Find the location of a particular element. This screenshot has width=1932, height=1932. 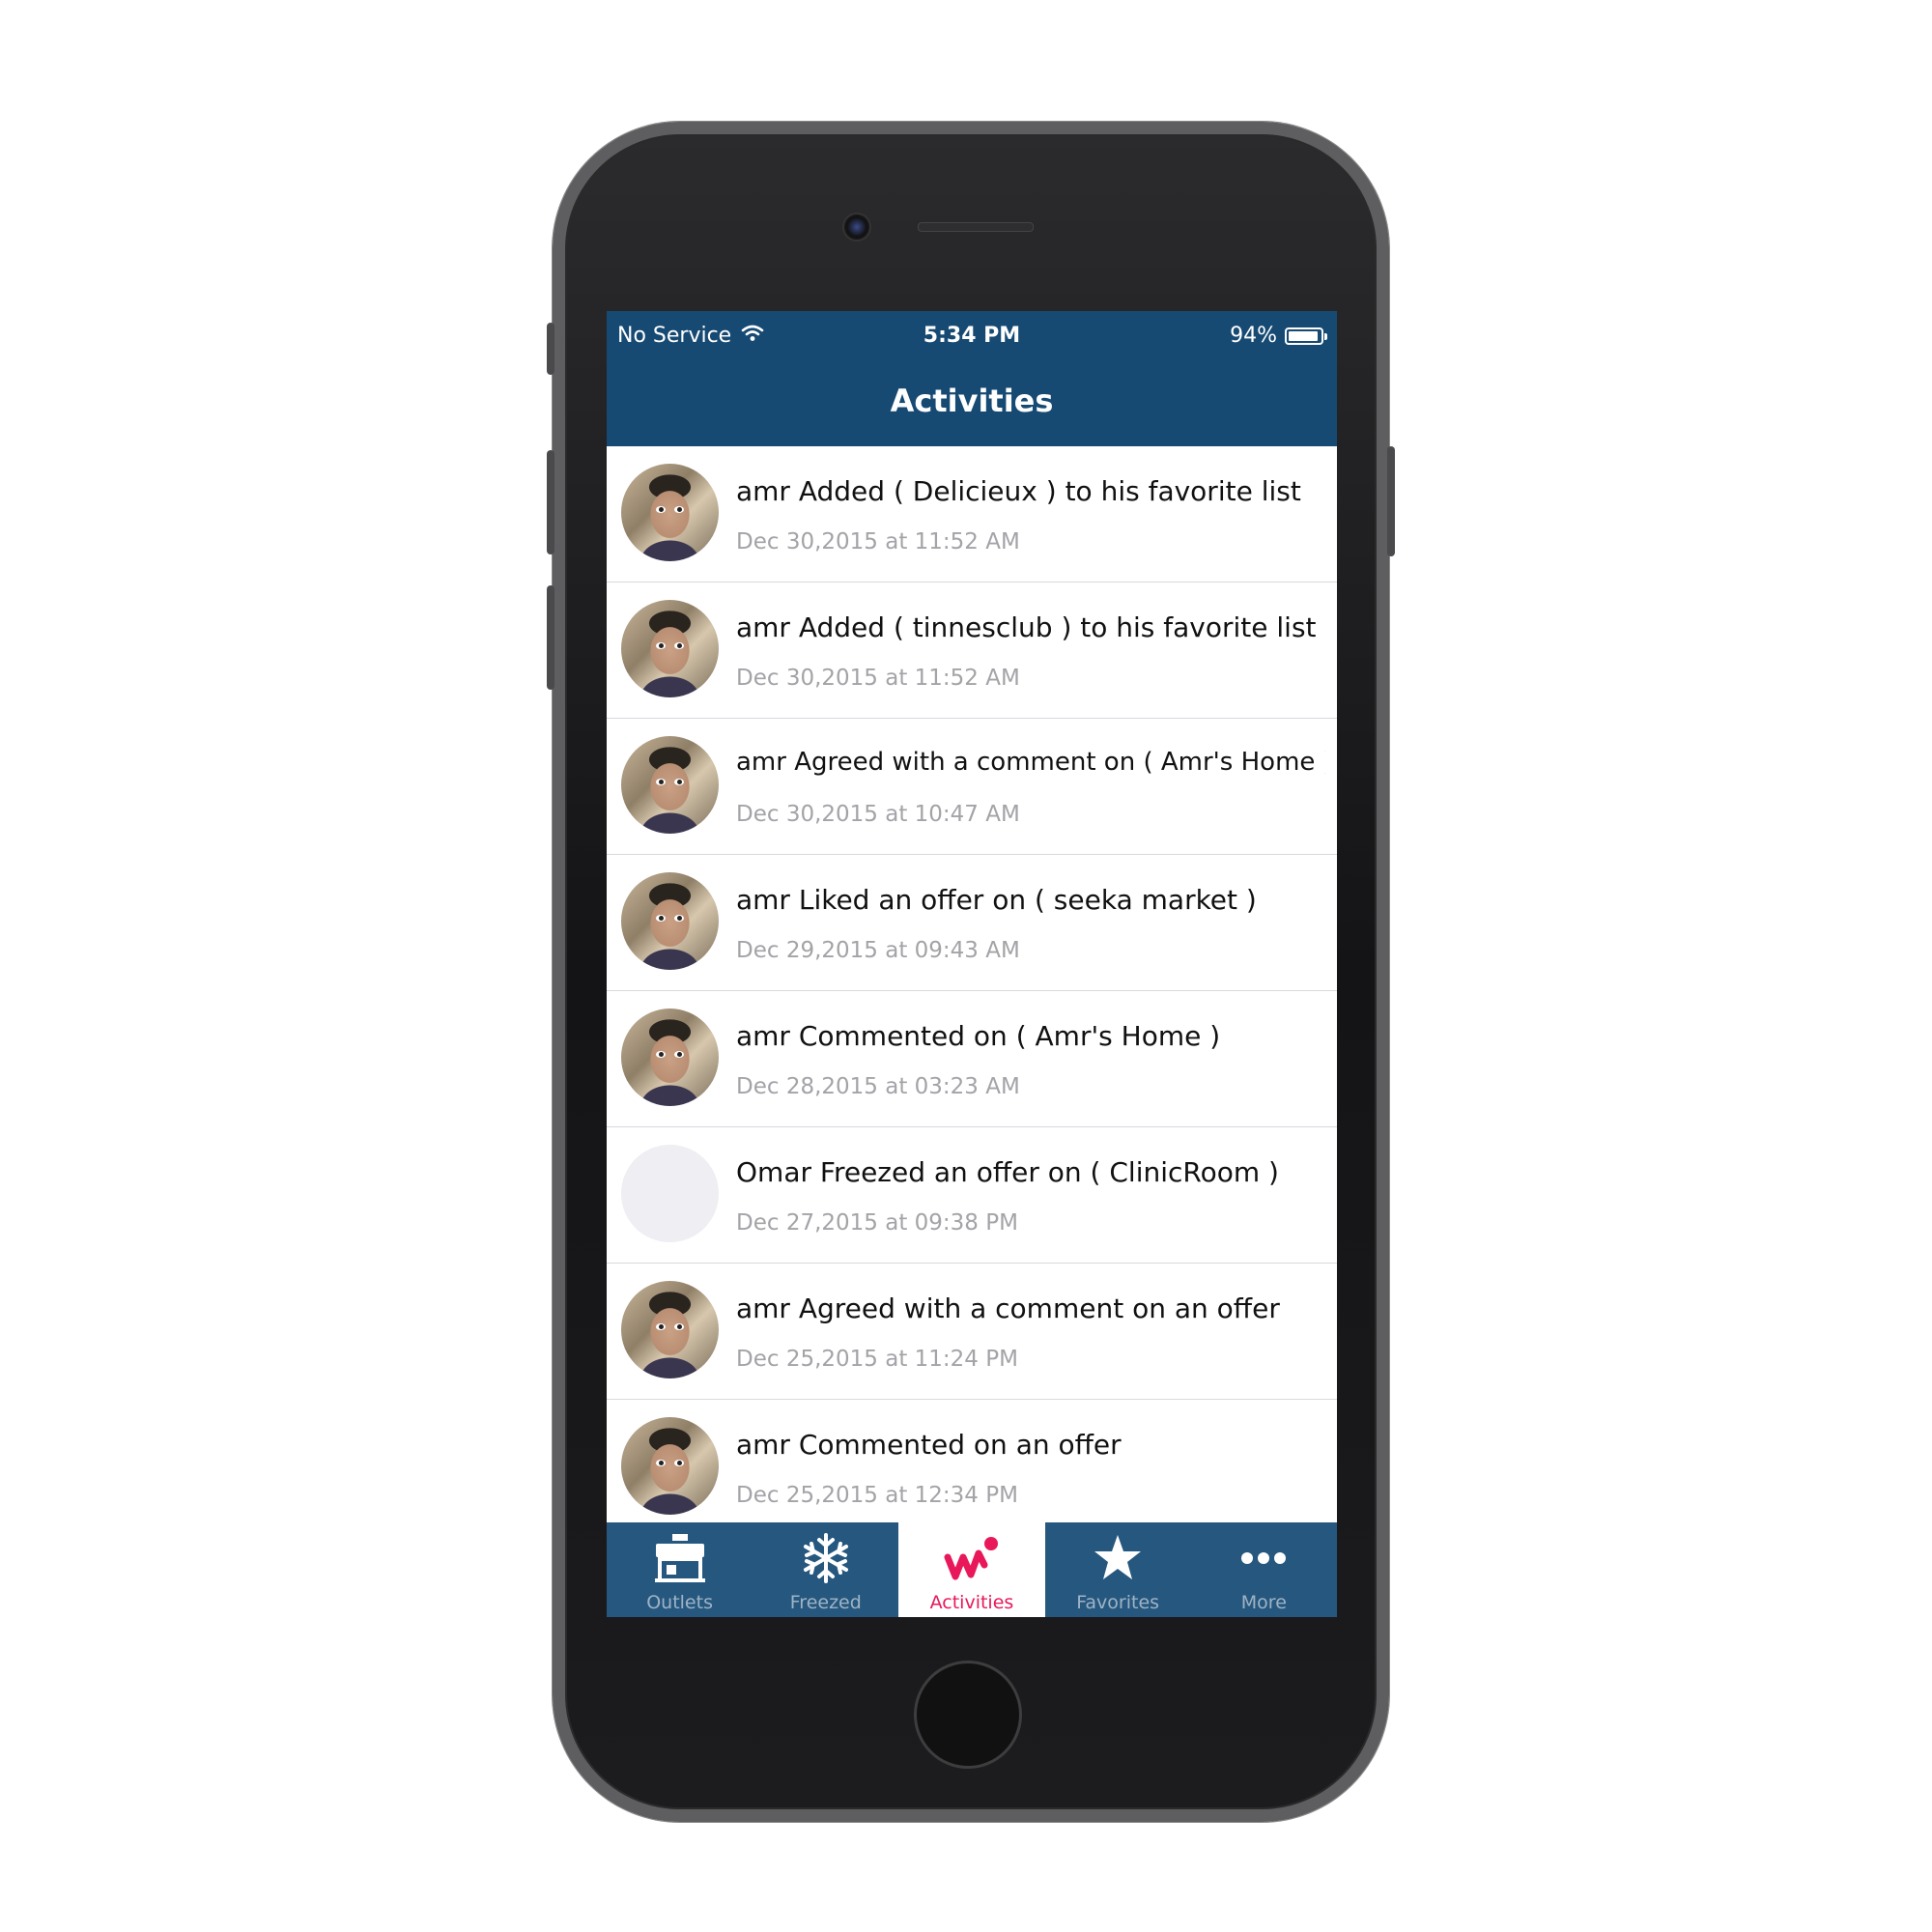

power-button is located at coordinates (1391, 501).